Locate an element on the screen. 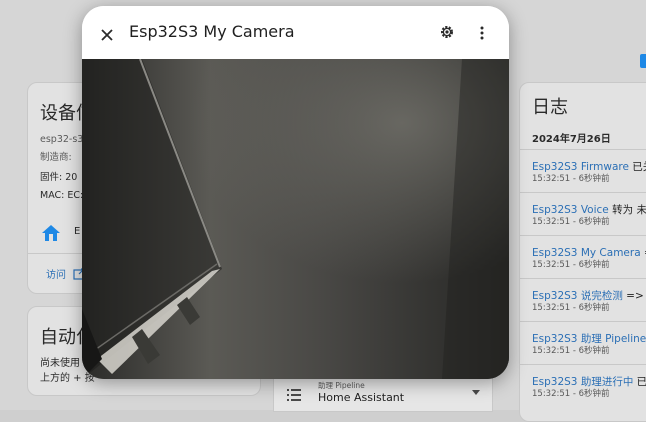 Image resolution: width=646 pixels, height=422 pixels. logbook-entry-text: => 默认 is located at coordinates (636, 296).